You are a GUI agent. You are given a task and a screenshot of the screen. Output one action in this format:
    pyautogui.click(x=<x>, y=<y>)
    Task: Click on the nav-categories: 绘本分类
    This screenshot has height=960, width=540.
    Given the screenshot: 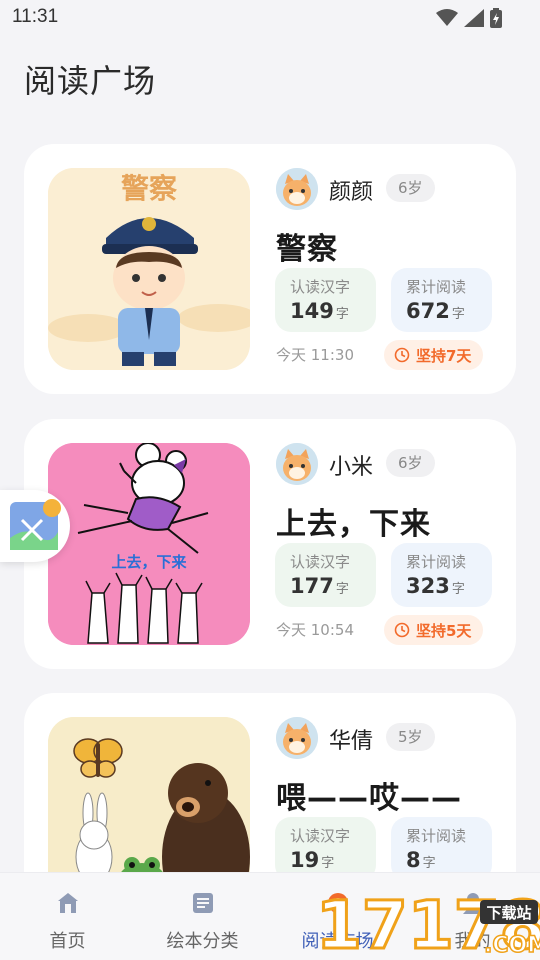 What is the action you would take?
    pyautogui.click(x=202, y=919)
    